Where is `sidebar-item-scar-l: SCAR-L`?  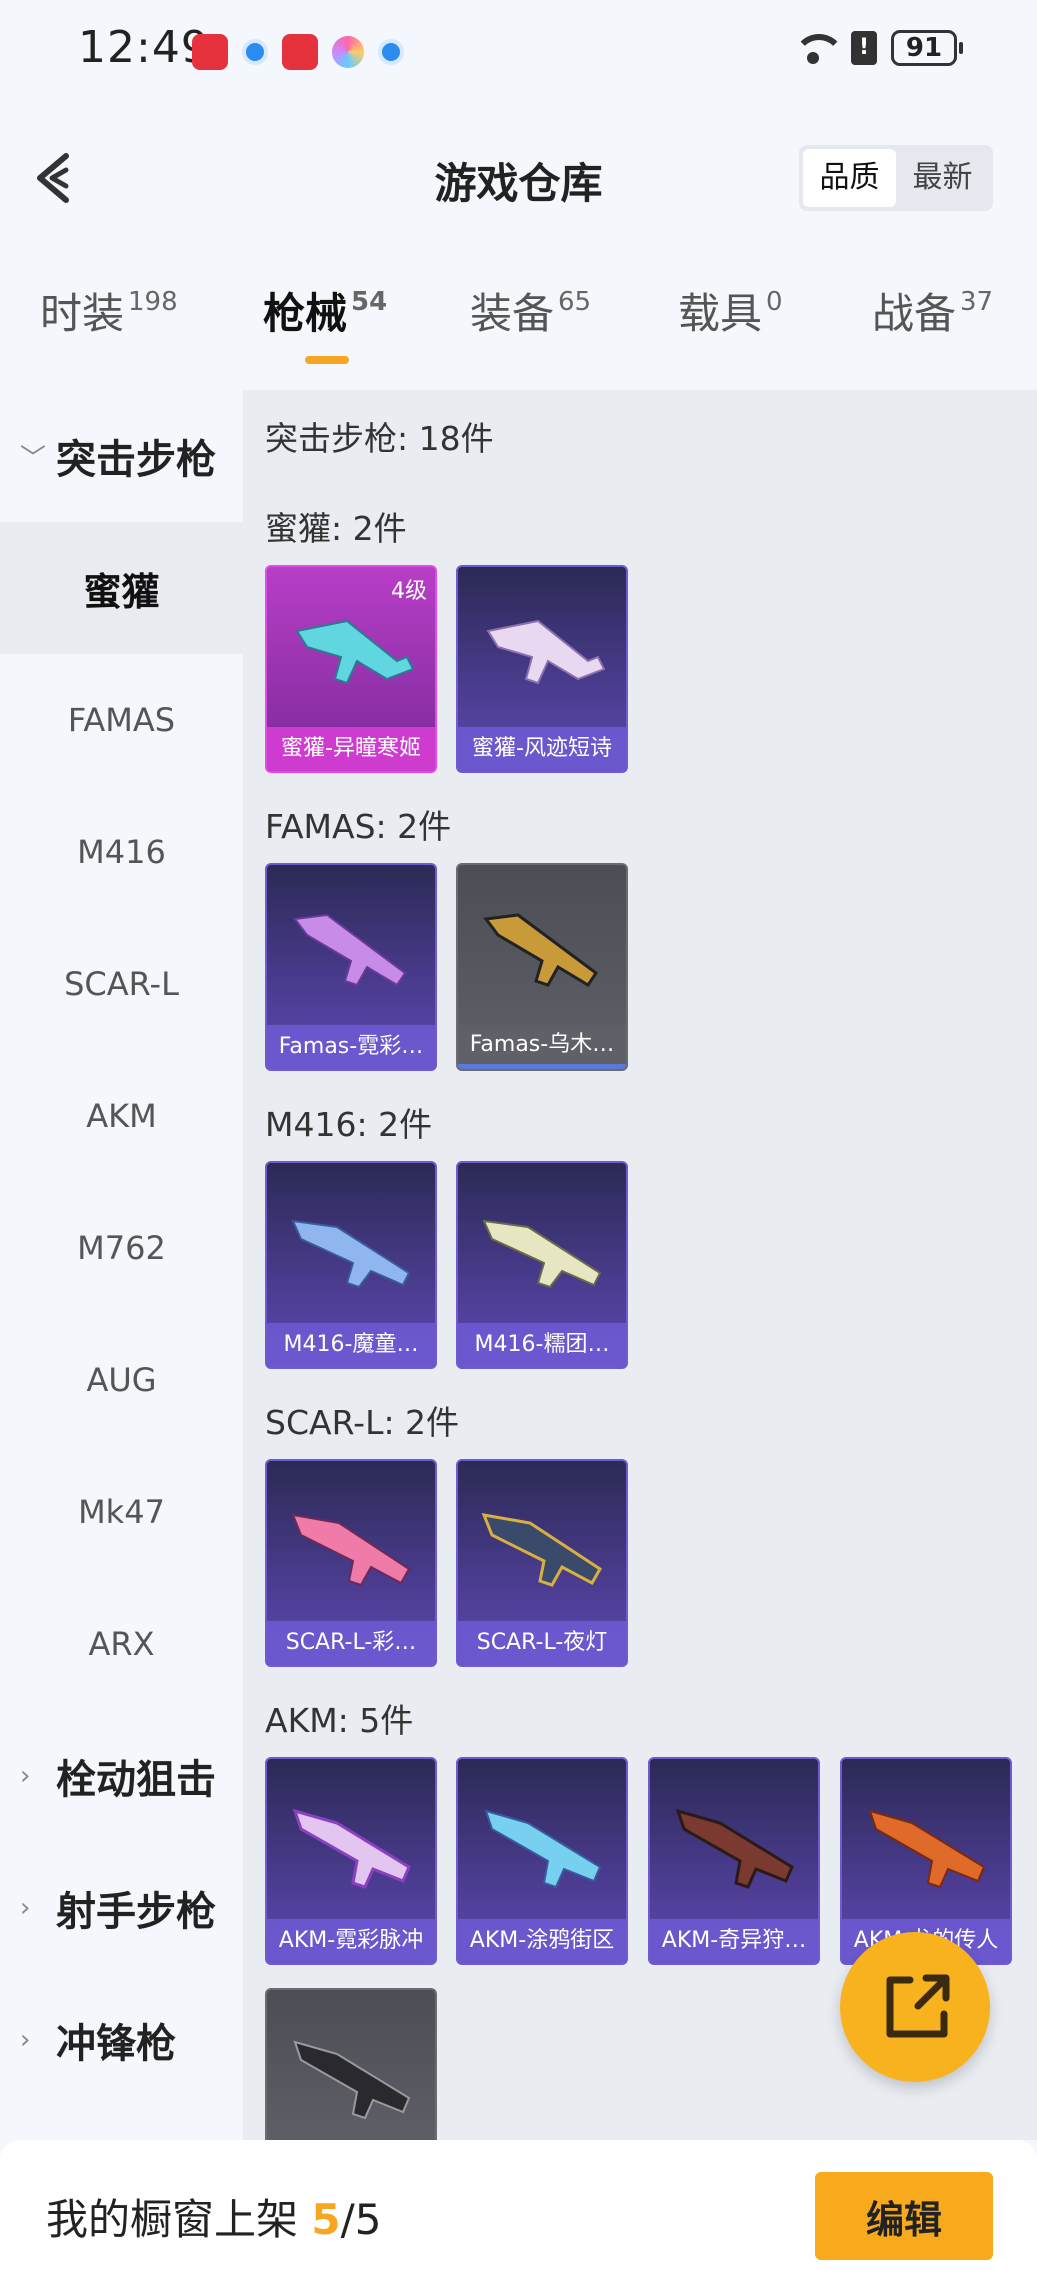 sidebar-item-scar-l: SCAR-L is located at coordinates (121, 984).